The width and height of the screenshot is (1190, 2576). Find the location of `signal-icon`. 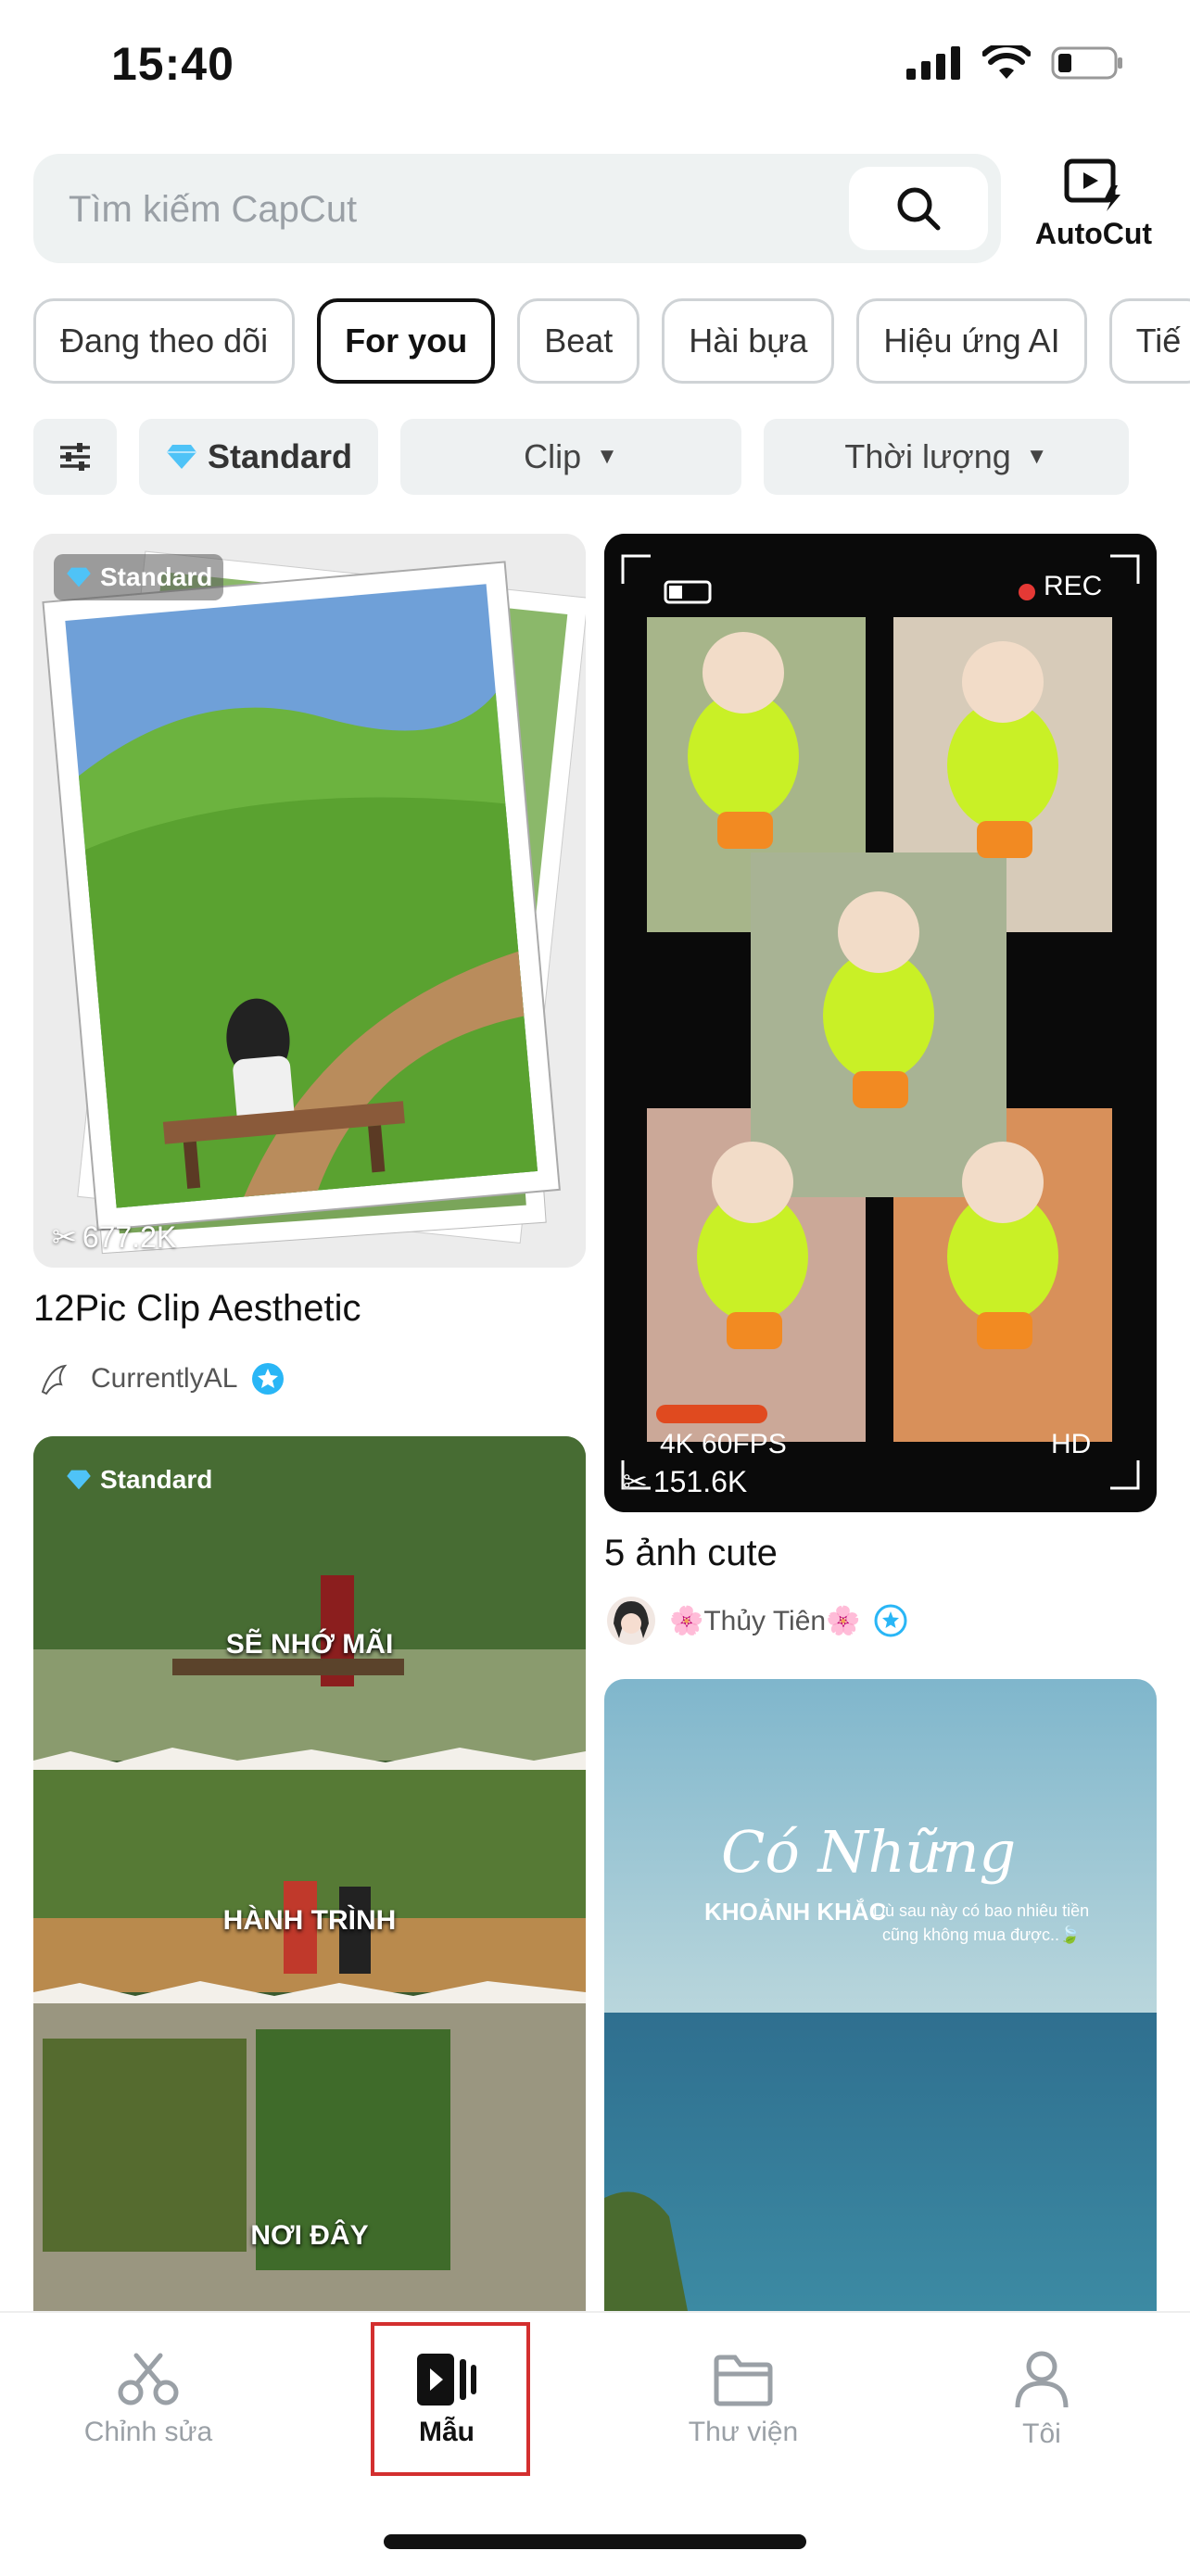

signal-icon is located at coordinates (933, 63).